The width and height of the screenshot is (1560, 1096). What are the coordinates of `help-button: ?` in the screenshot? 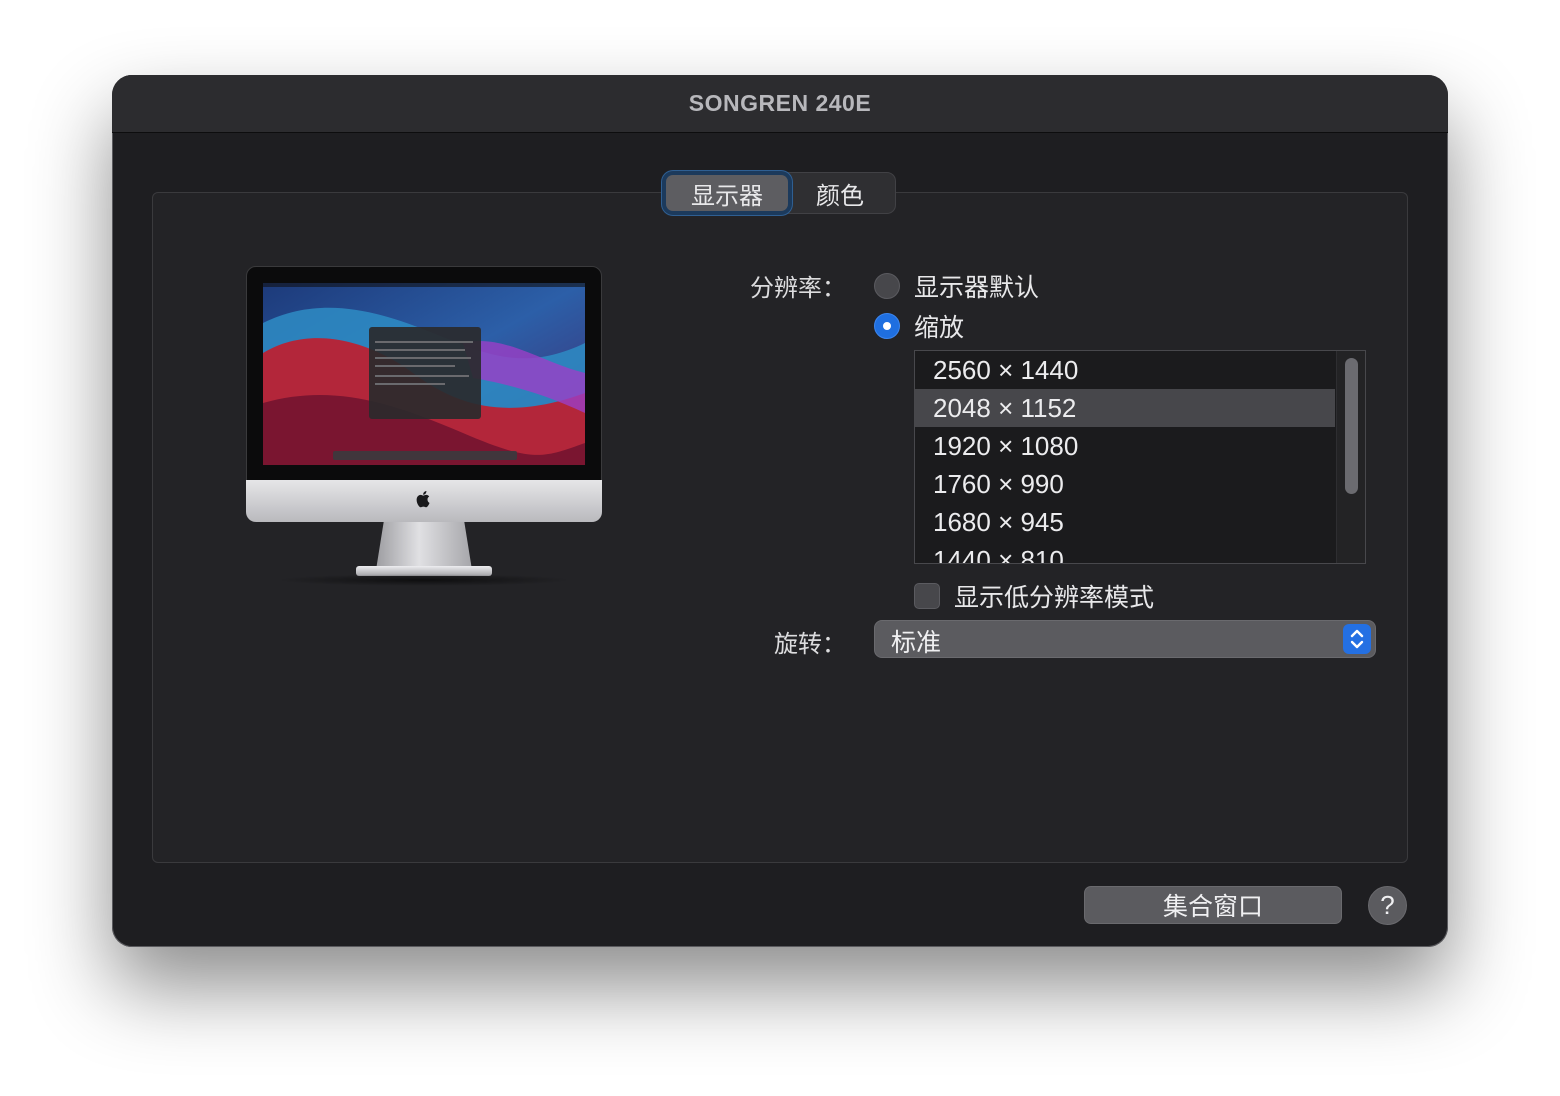 It's located at (1387, 905).